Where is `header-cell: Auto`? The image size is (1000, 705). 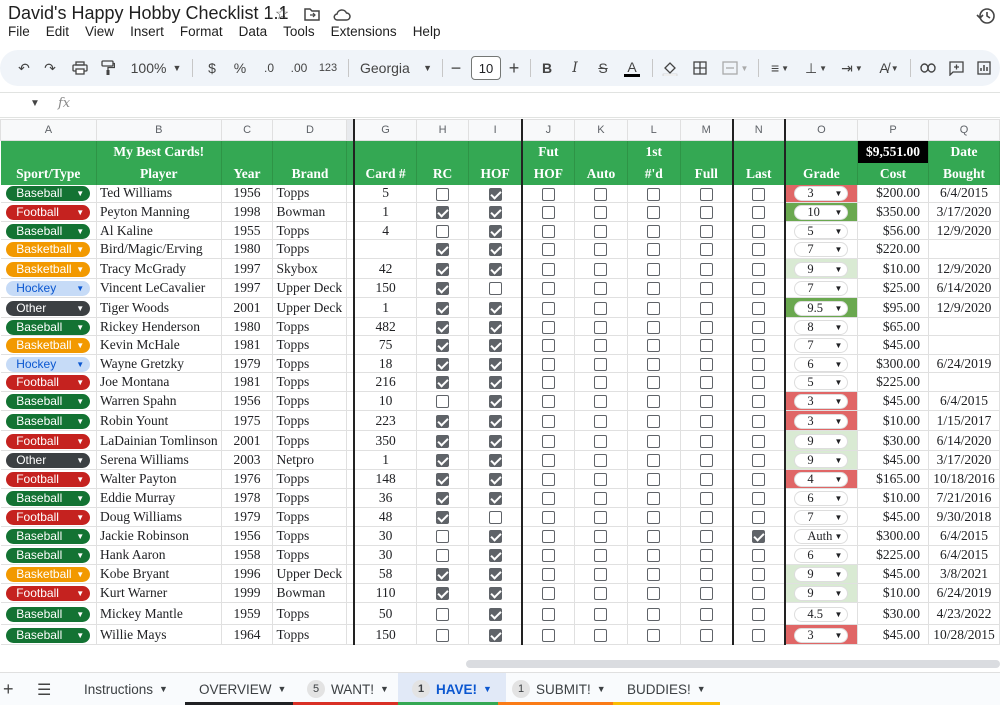 header-cell: Auto is located at coordinates (601, 173).